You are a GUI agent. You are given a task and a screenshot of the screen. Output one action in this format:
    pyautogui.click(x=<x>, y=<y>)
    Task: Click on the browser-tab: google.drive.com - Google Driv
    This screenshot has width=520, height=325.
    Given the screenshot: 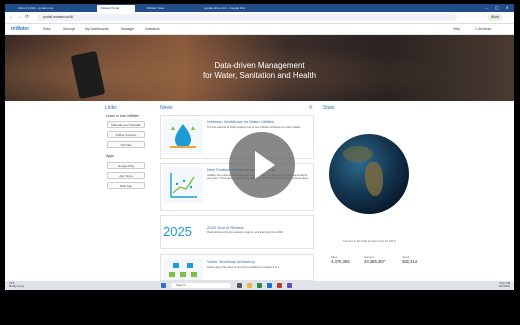 What is the action you would take?
    pyautogui.click(x=231, y=8)
    